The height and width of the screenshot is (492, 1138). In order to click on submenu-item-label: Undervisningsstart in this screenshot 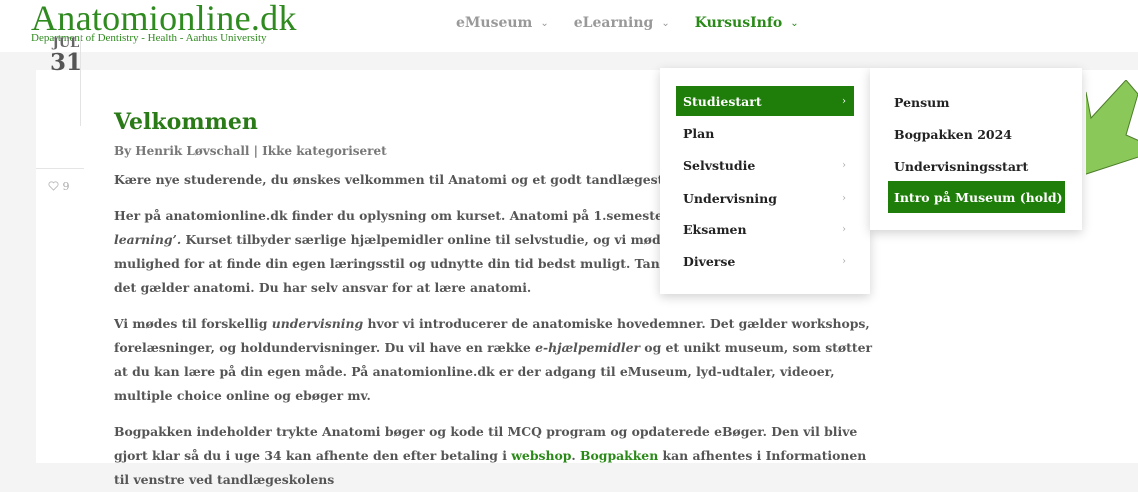, I will do `click(961, 166)`.